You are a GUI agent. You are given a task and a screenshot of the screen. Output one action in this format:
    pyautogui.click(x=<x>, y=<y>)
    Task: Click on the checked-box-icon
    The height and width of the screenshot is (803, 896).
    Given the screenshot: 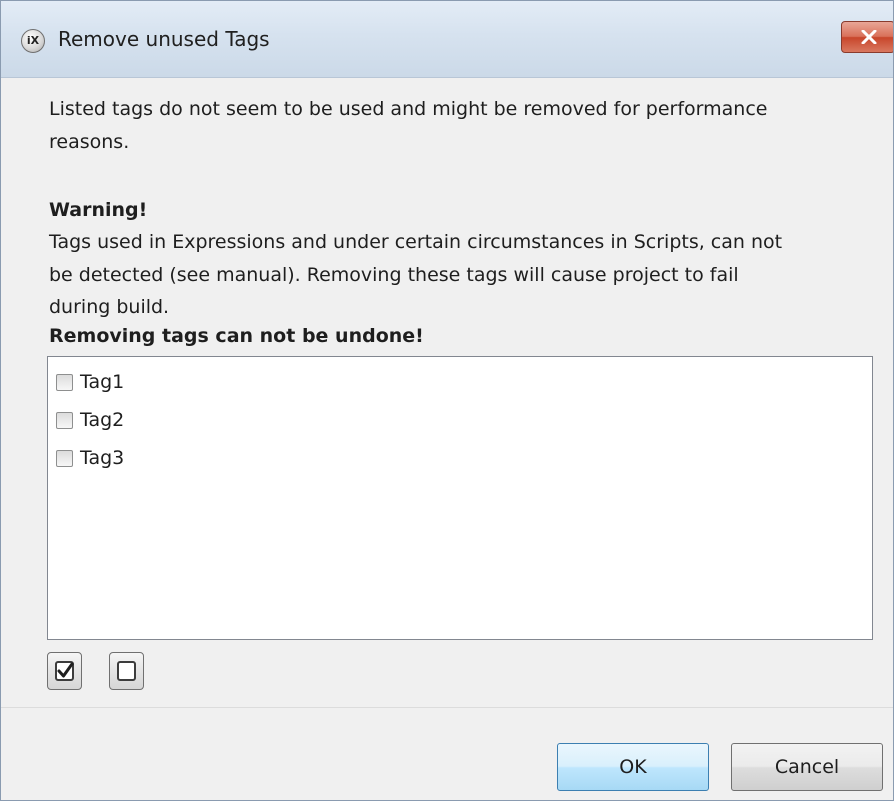 What is the action you would take?
    pyautogui.click(x=64, y=671)
    